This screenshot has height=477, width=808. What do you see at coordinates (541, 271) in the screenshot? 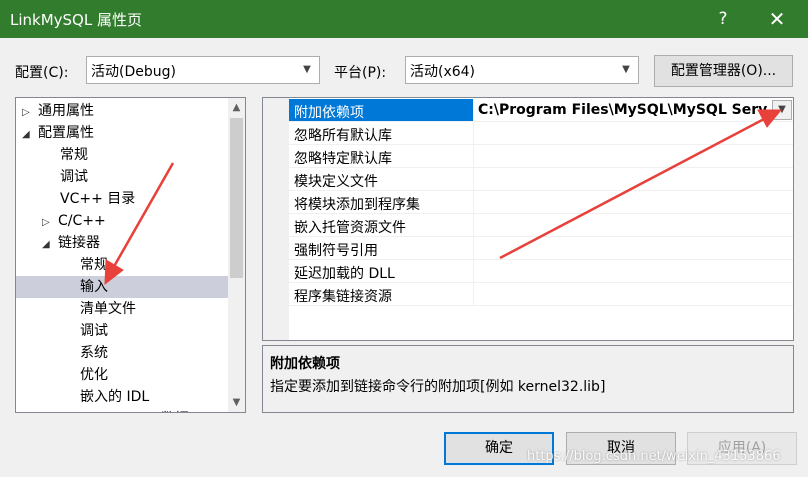
I see `property-row: 延迟加载的 DLL` at bounding box center [541, 271].